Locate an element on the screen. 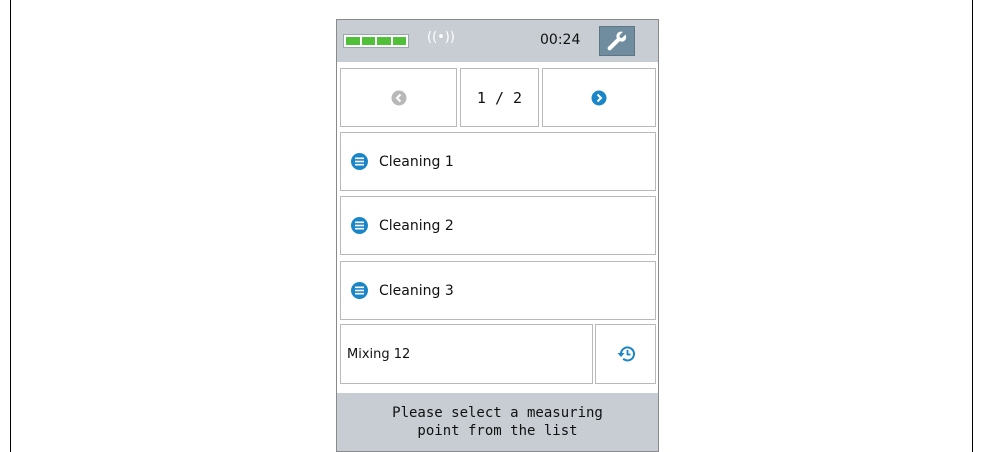 The width and height of the screenshot is (985, 452). wireless-signal-icon: ((•)) is located at coordinates (441, 37).